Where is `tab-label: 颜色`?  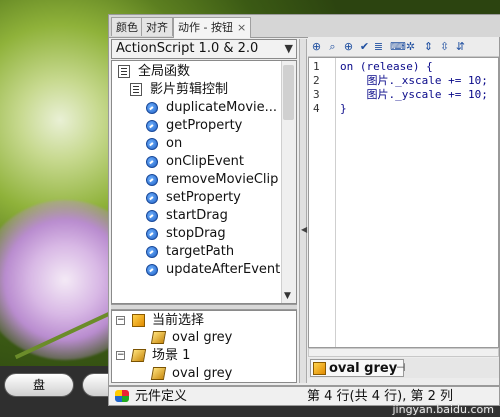
tab-label: 颜色 is located at coordinates (127, 27).